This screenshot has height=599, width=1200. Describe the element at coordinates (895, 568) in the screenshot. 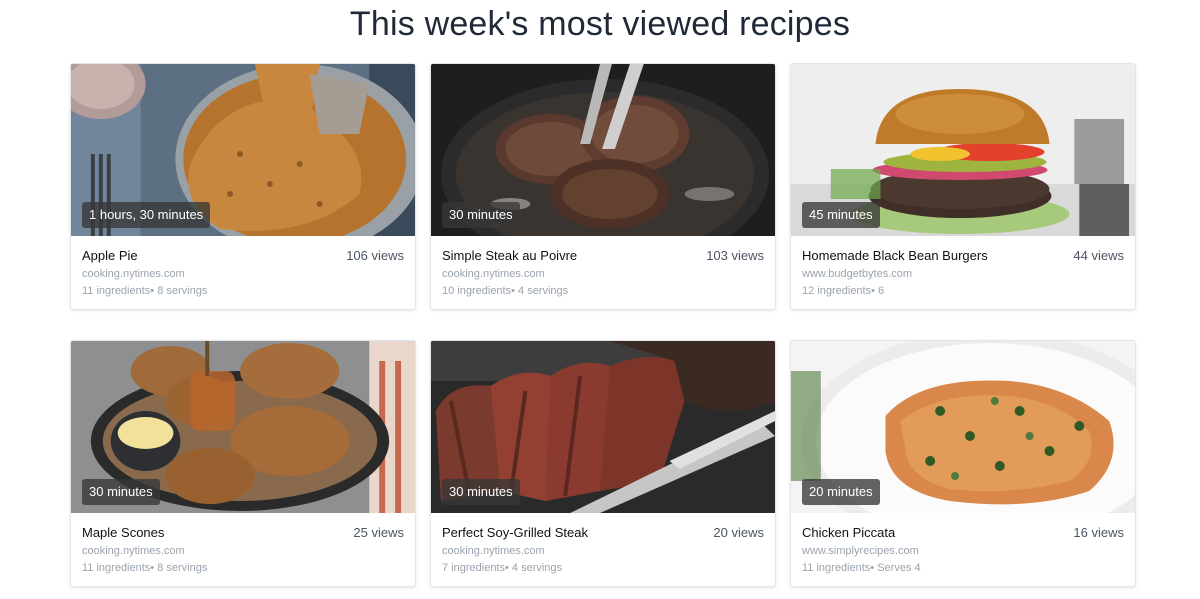

I see `serving-count: • Serves 4` at that location.